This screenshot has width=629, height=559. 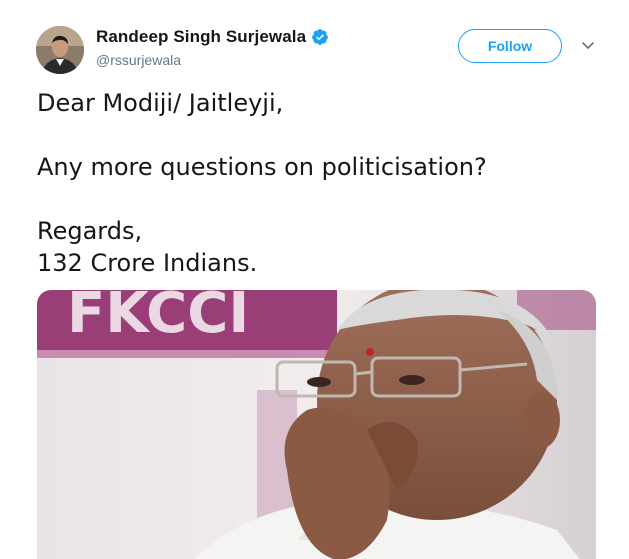 What do you see at coordinates (262, 167) in the screenshot?
I see `tweet-text-line: Any more questions on politicisation?` at bounding box center [262, 167].